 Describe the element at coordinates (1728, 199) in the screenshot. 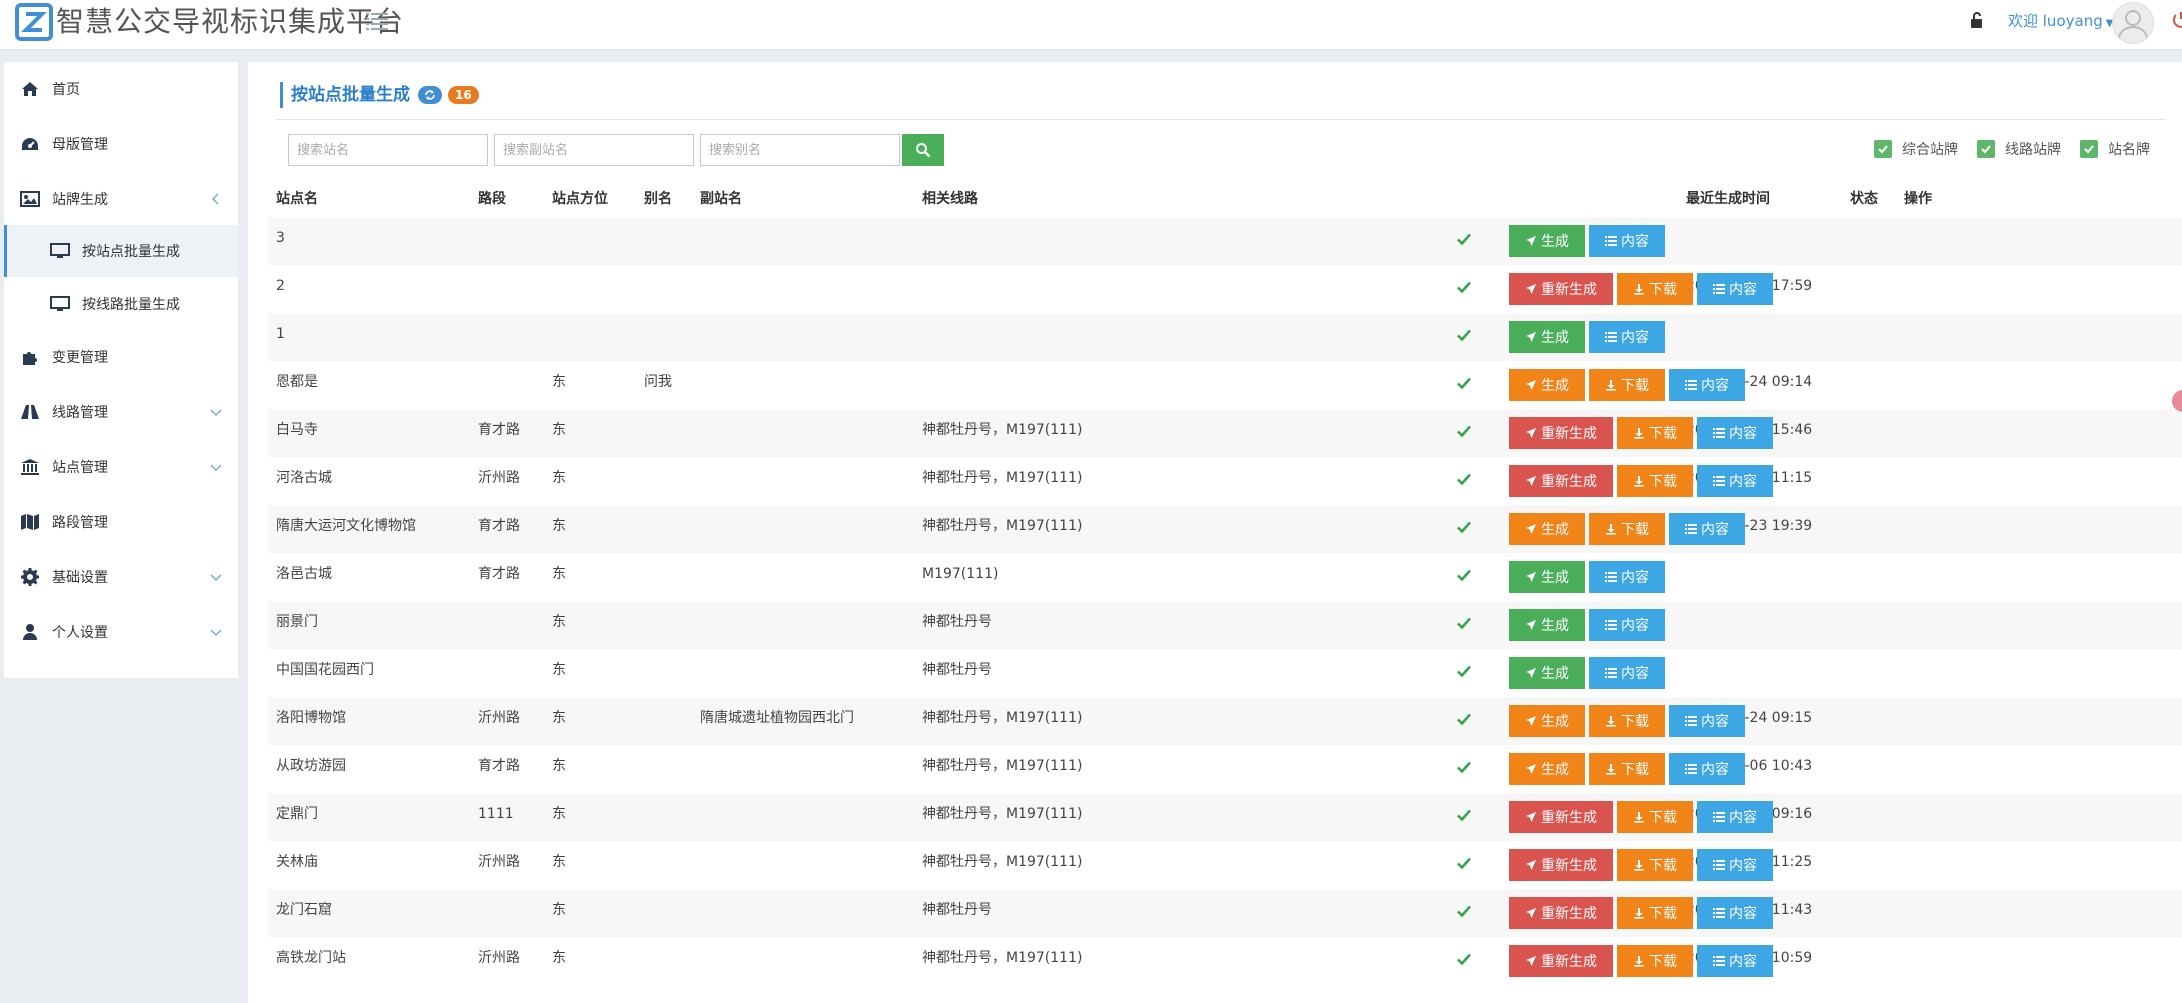

I see `header-last-generated: 最近生成时间` at that location.